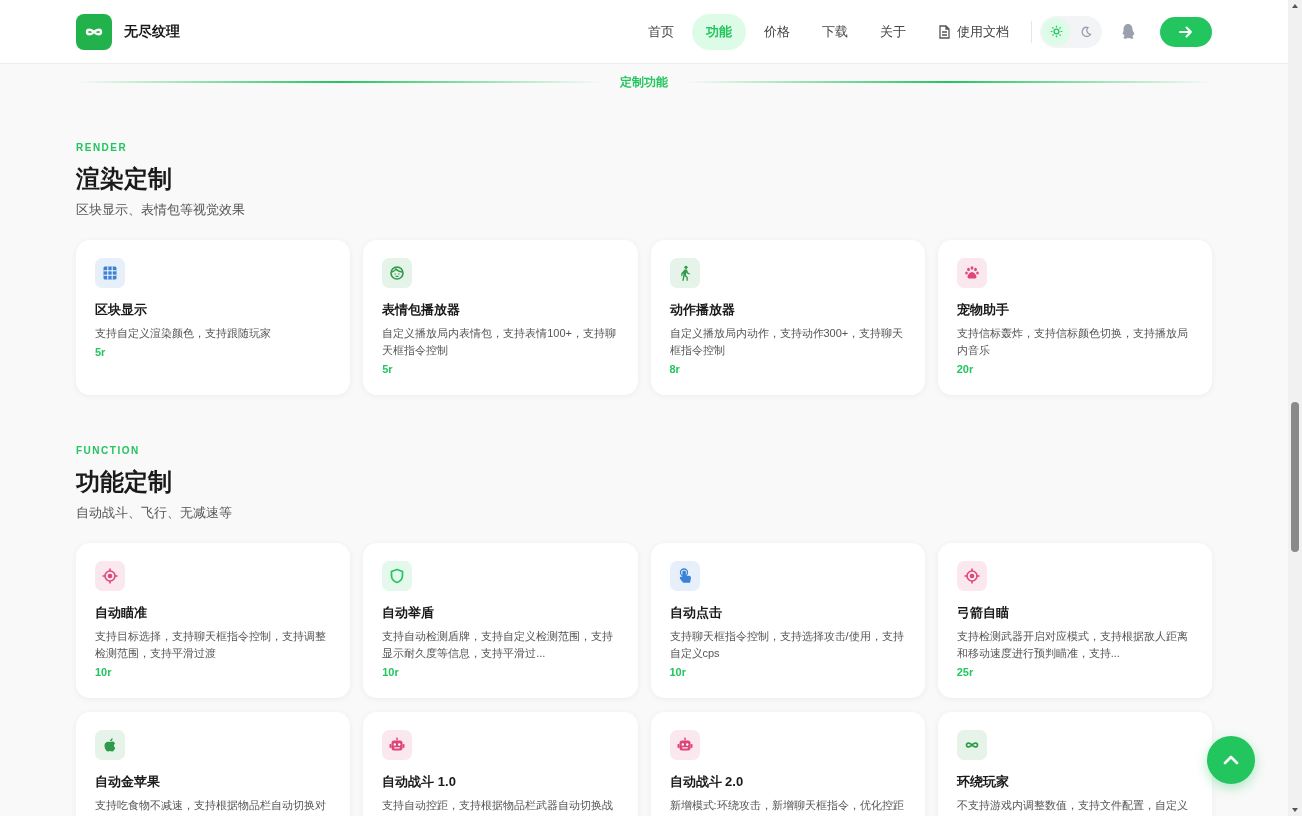 This screenshot has width=1302, height=816. I want to click on card-title: 表情包播放器, so click(422, 310).